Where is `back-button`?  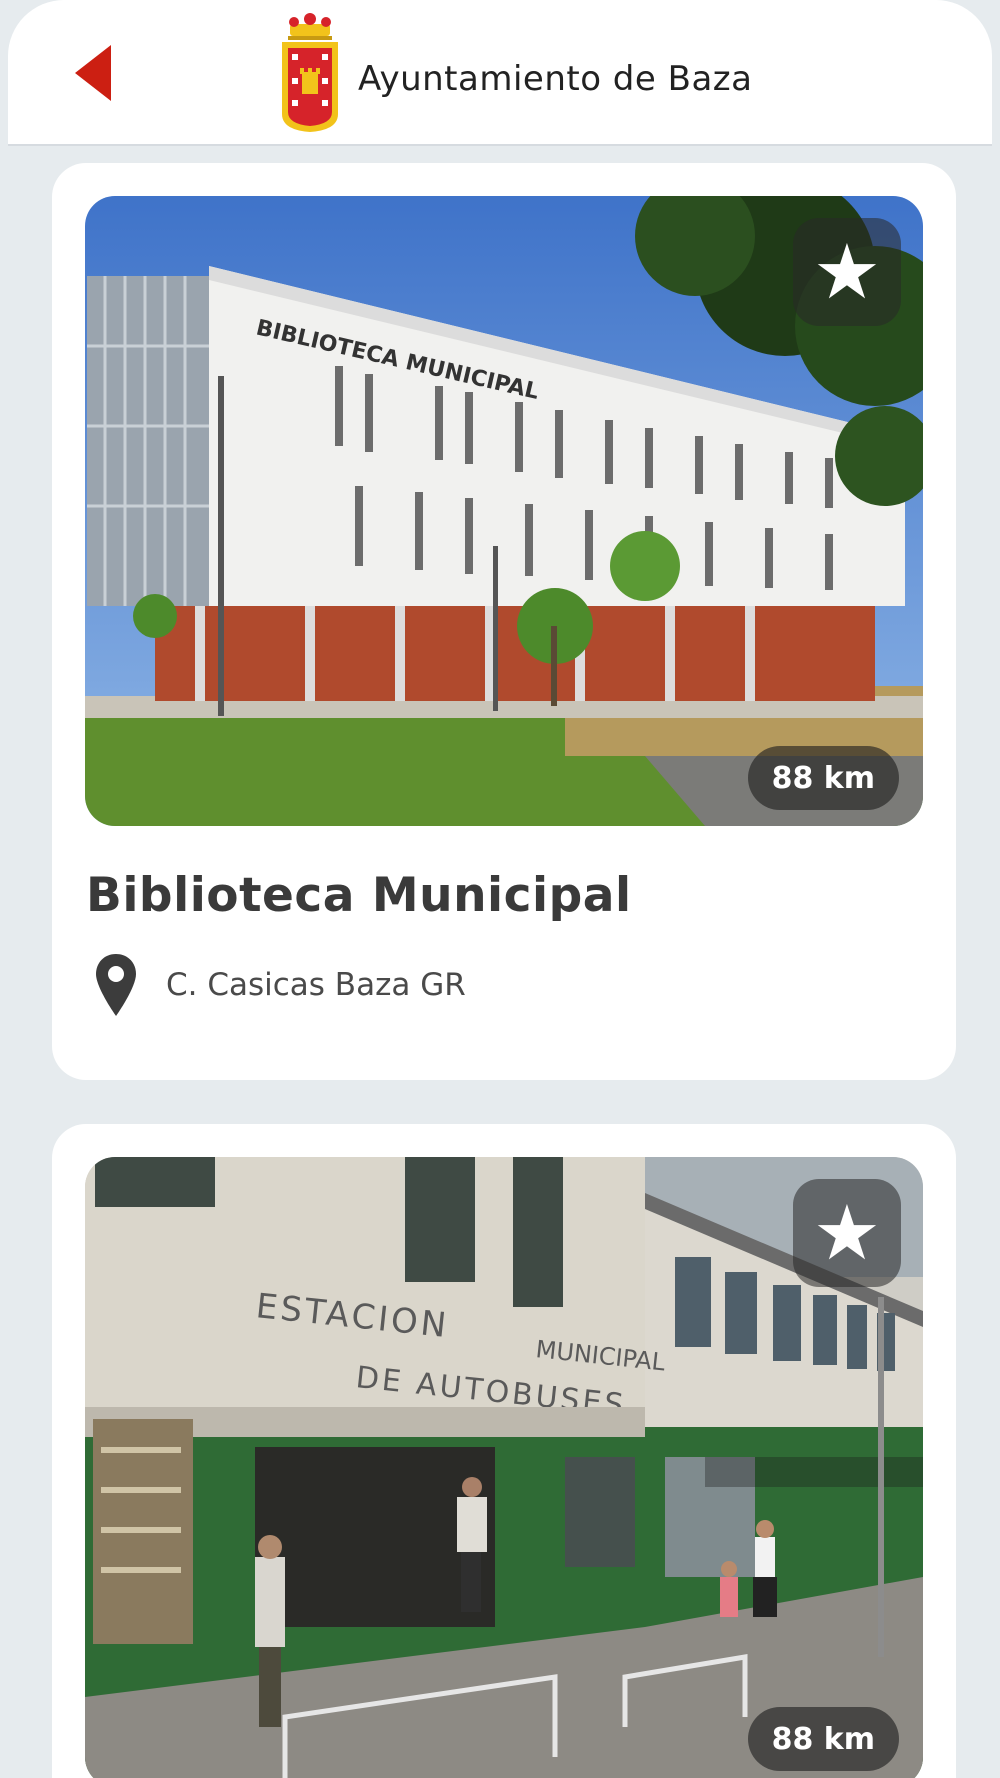
back-button is located at coordinates (93, 73).